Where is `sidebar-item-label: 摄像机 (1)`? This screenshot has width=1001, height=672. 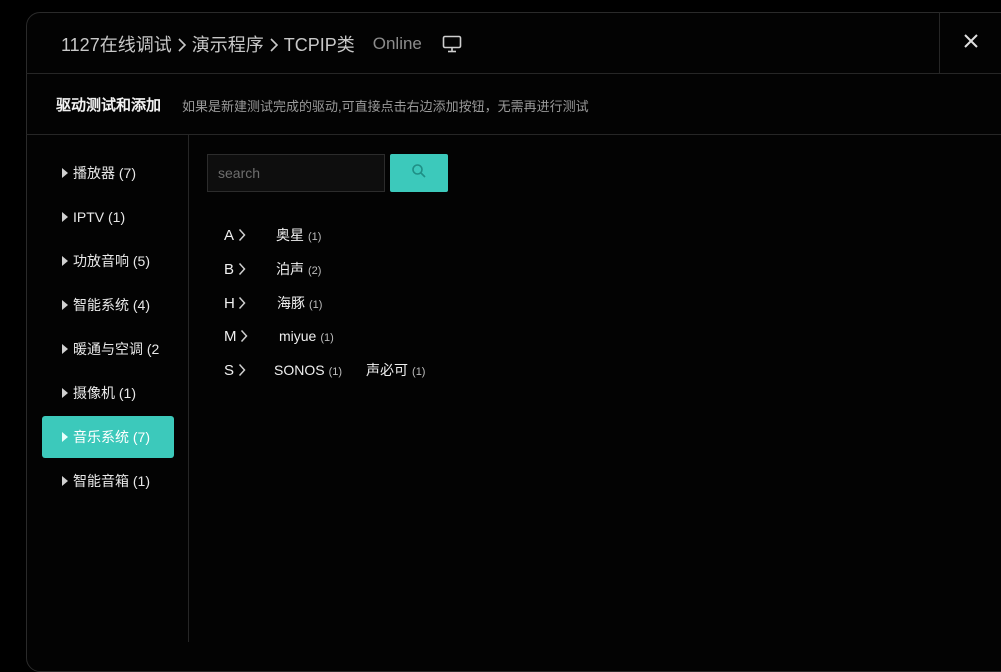 sidebar-item-label: 摄像机 (1) is located at coordinates (104, 393).